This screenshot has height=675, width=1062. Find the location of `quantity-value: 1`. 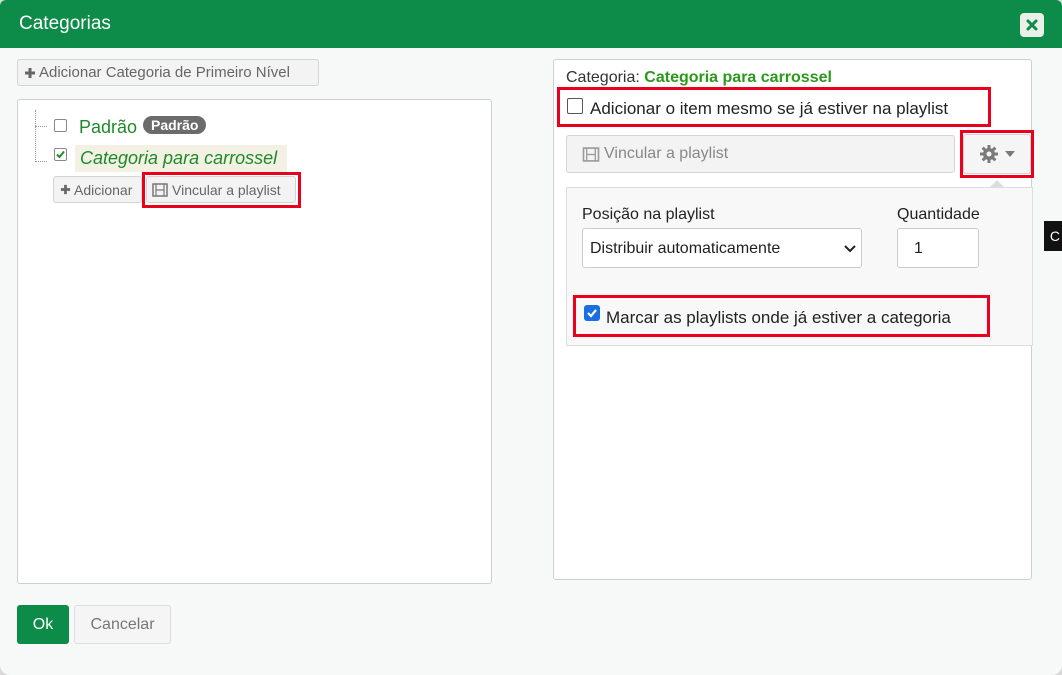

quantity-value: 1 is located at coordinates (918, 248).